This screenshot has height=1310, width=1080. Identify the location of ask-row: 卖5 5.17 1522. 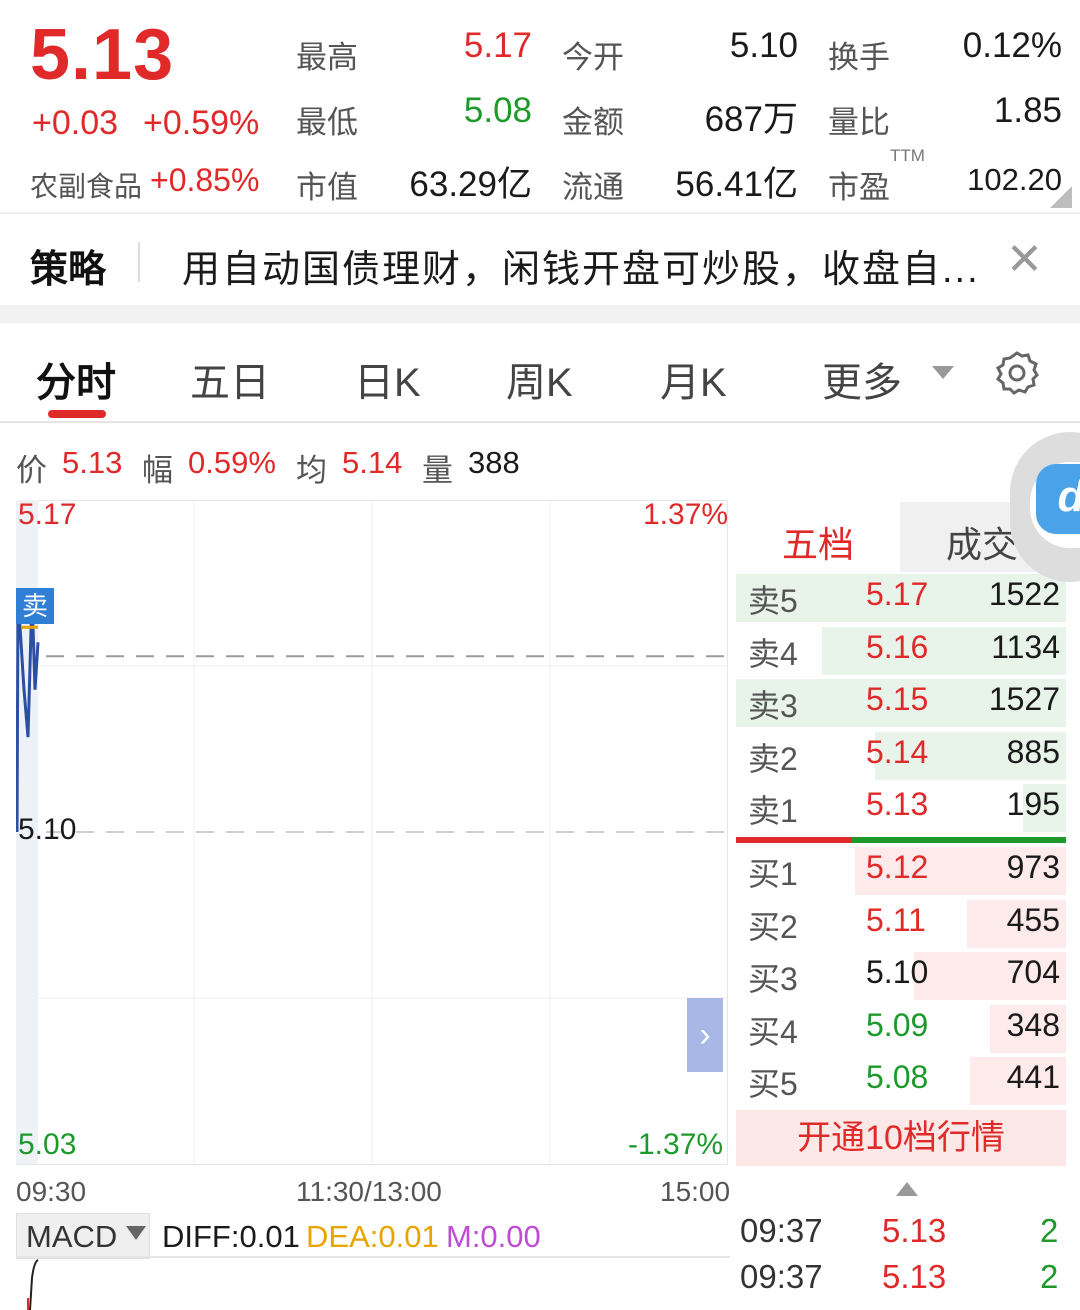
(901, 597).